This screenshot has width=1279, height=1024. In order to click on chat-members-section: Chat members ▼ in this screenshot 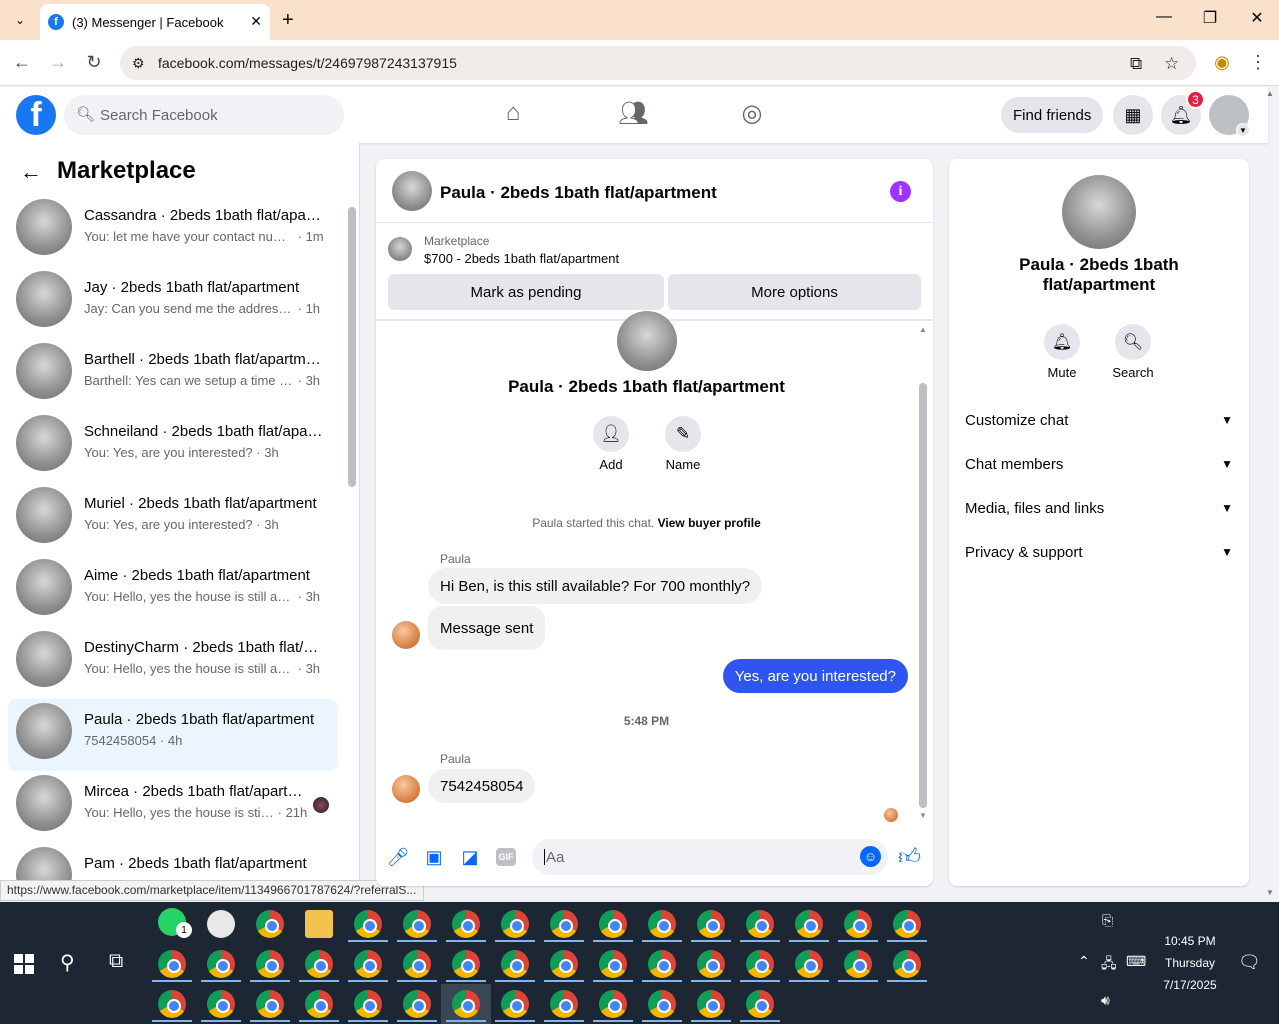, I will do `click(1099, 464)`.